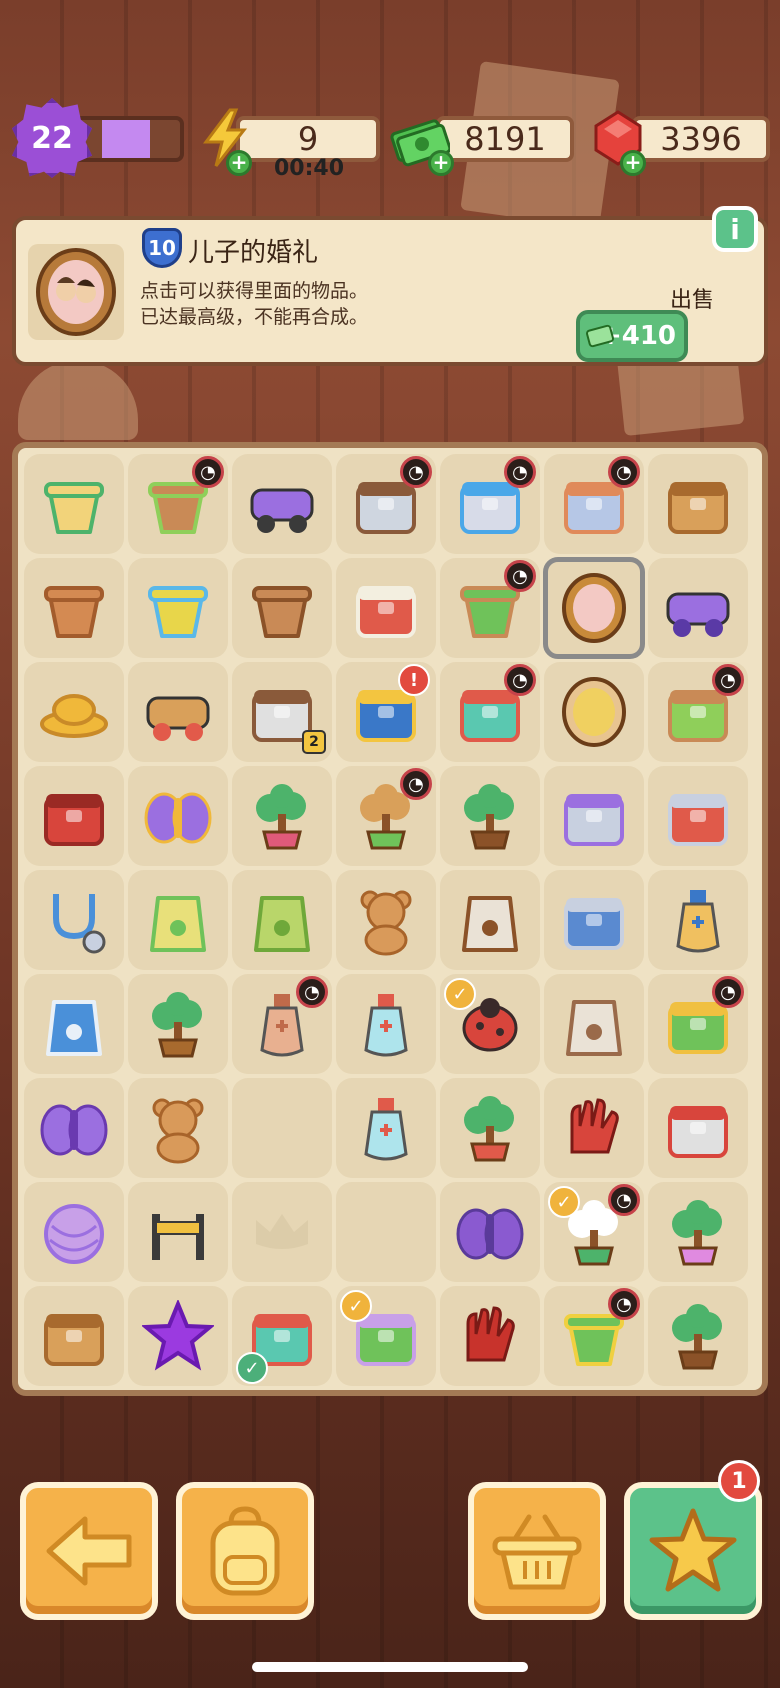 This screenshot has width=780, height=1688. I want to click on yarn-ball-icon, so click(74, 1232).